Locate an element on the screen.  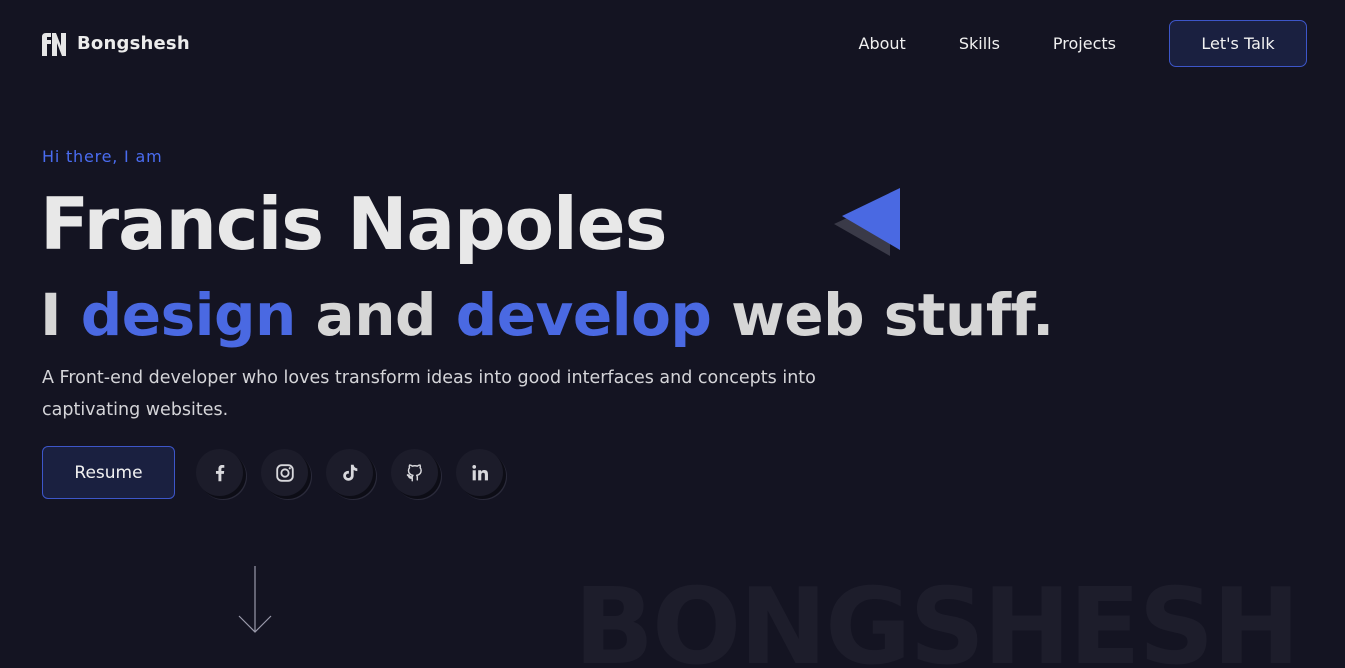
tagline-accent-develop: develop is located at coordinates (583, 315).